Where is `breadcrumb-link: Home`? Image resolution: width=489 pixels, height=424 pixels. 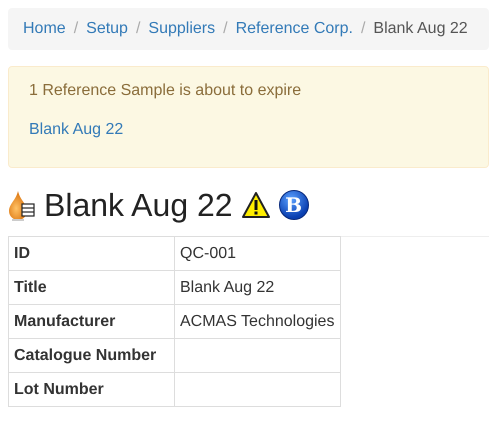 breadcrumb-link: Home is located at coordinates (44, 29).